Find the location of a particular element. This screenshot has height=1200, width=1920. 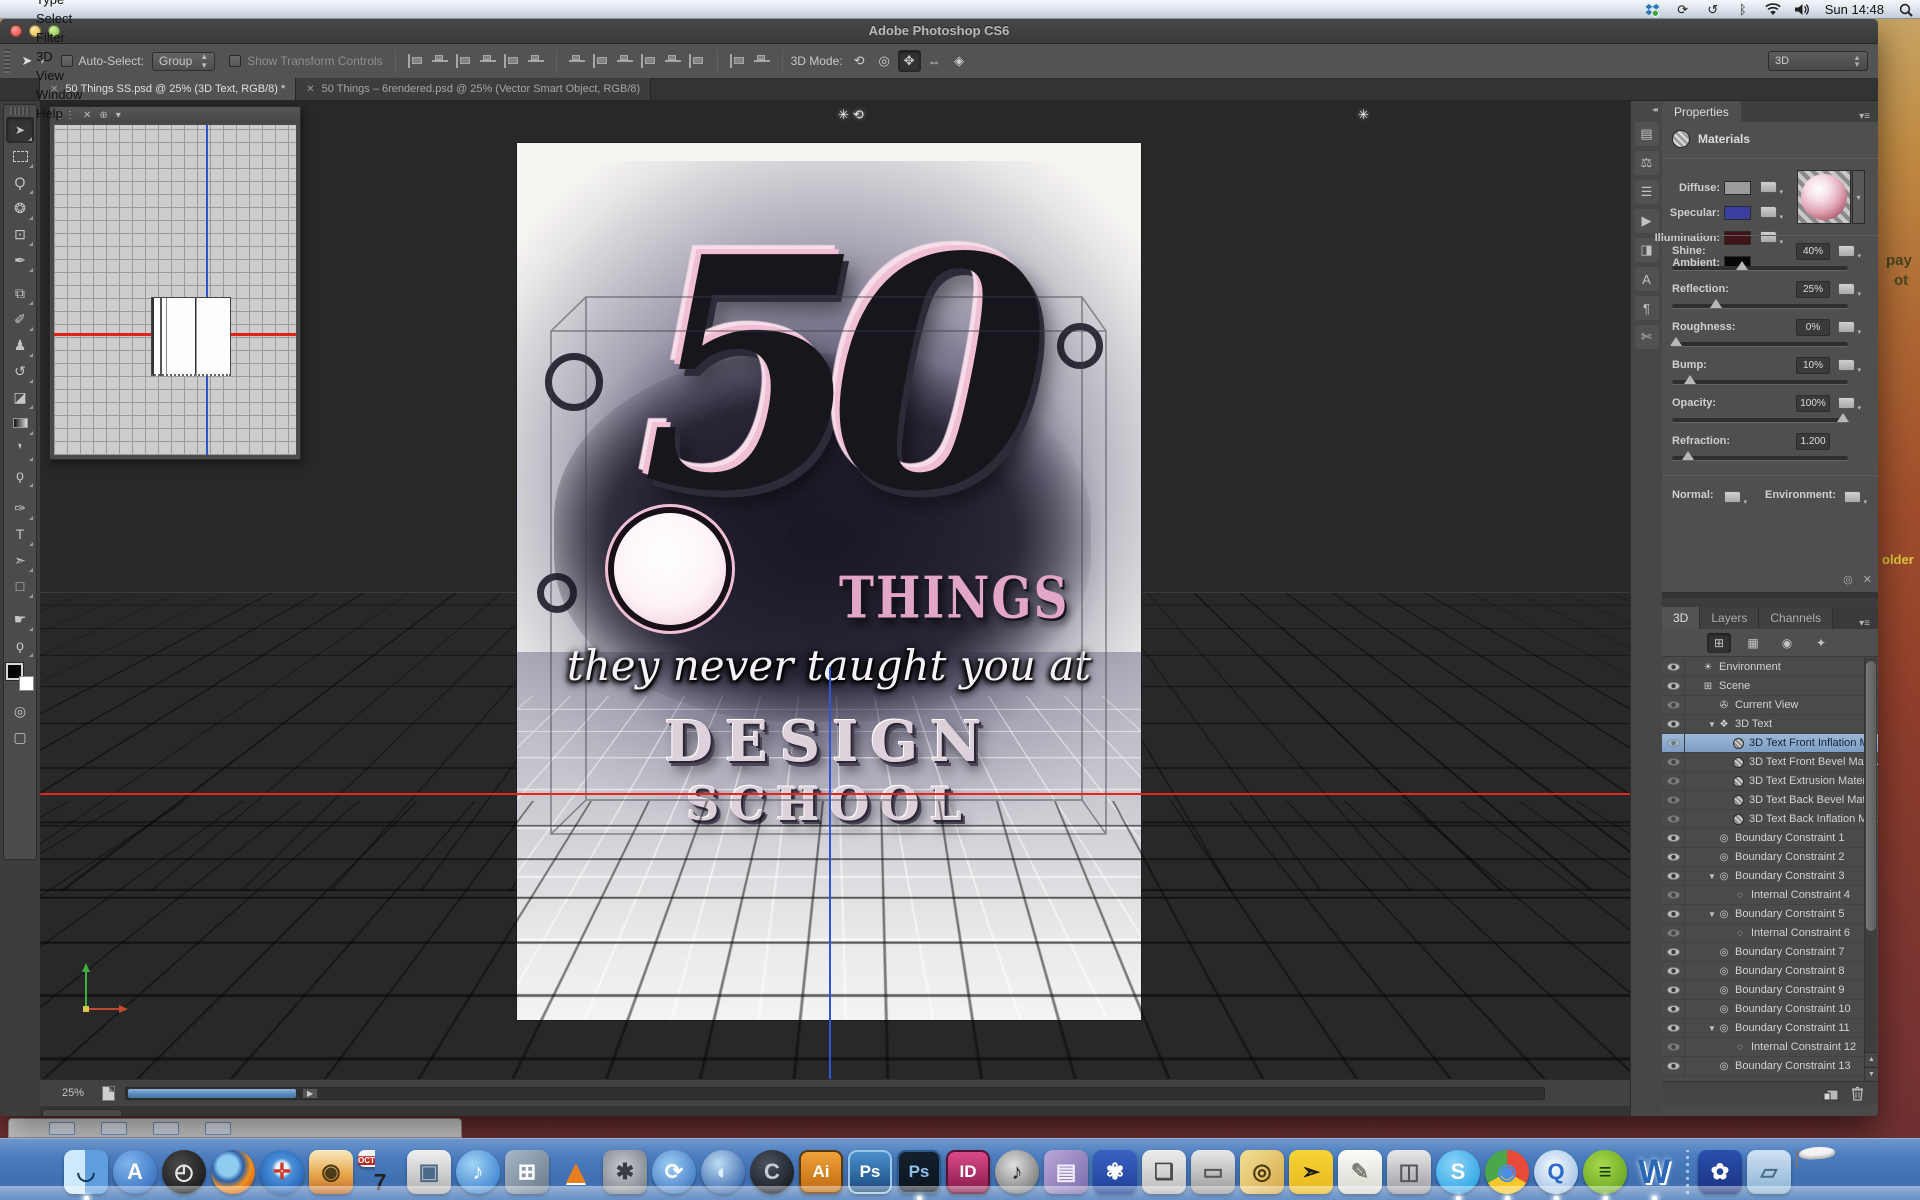

menu-filter: Filter is located at coordinates (70, 37).